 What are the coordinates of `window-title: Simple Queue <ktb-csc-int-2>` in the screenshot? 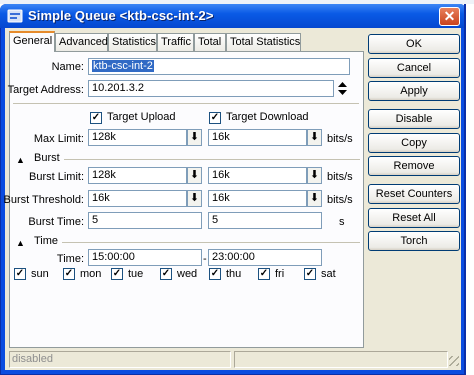 It's located at (121, 15).